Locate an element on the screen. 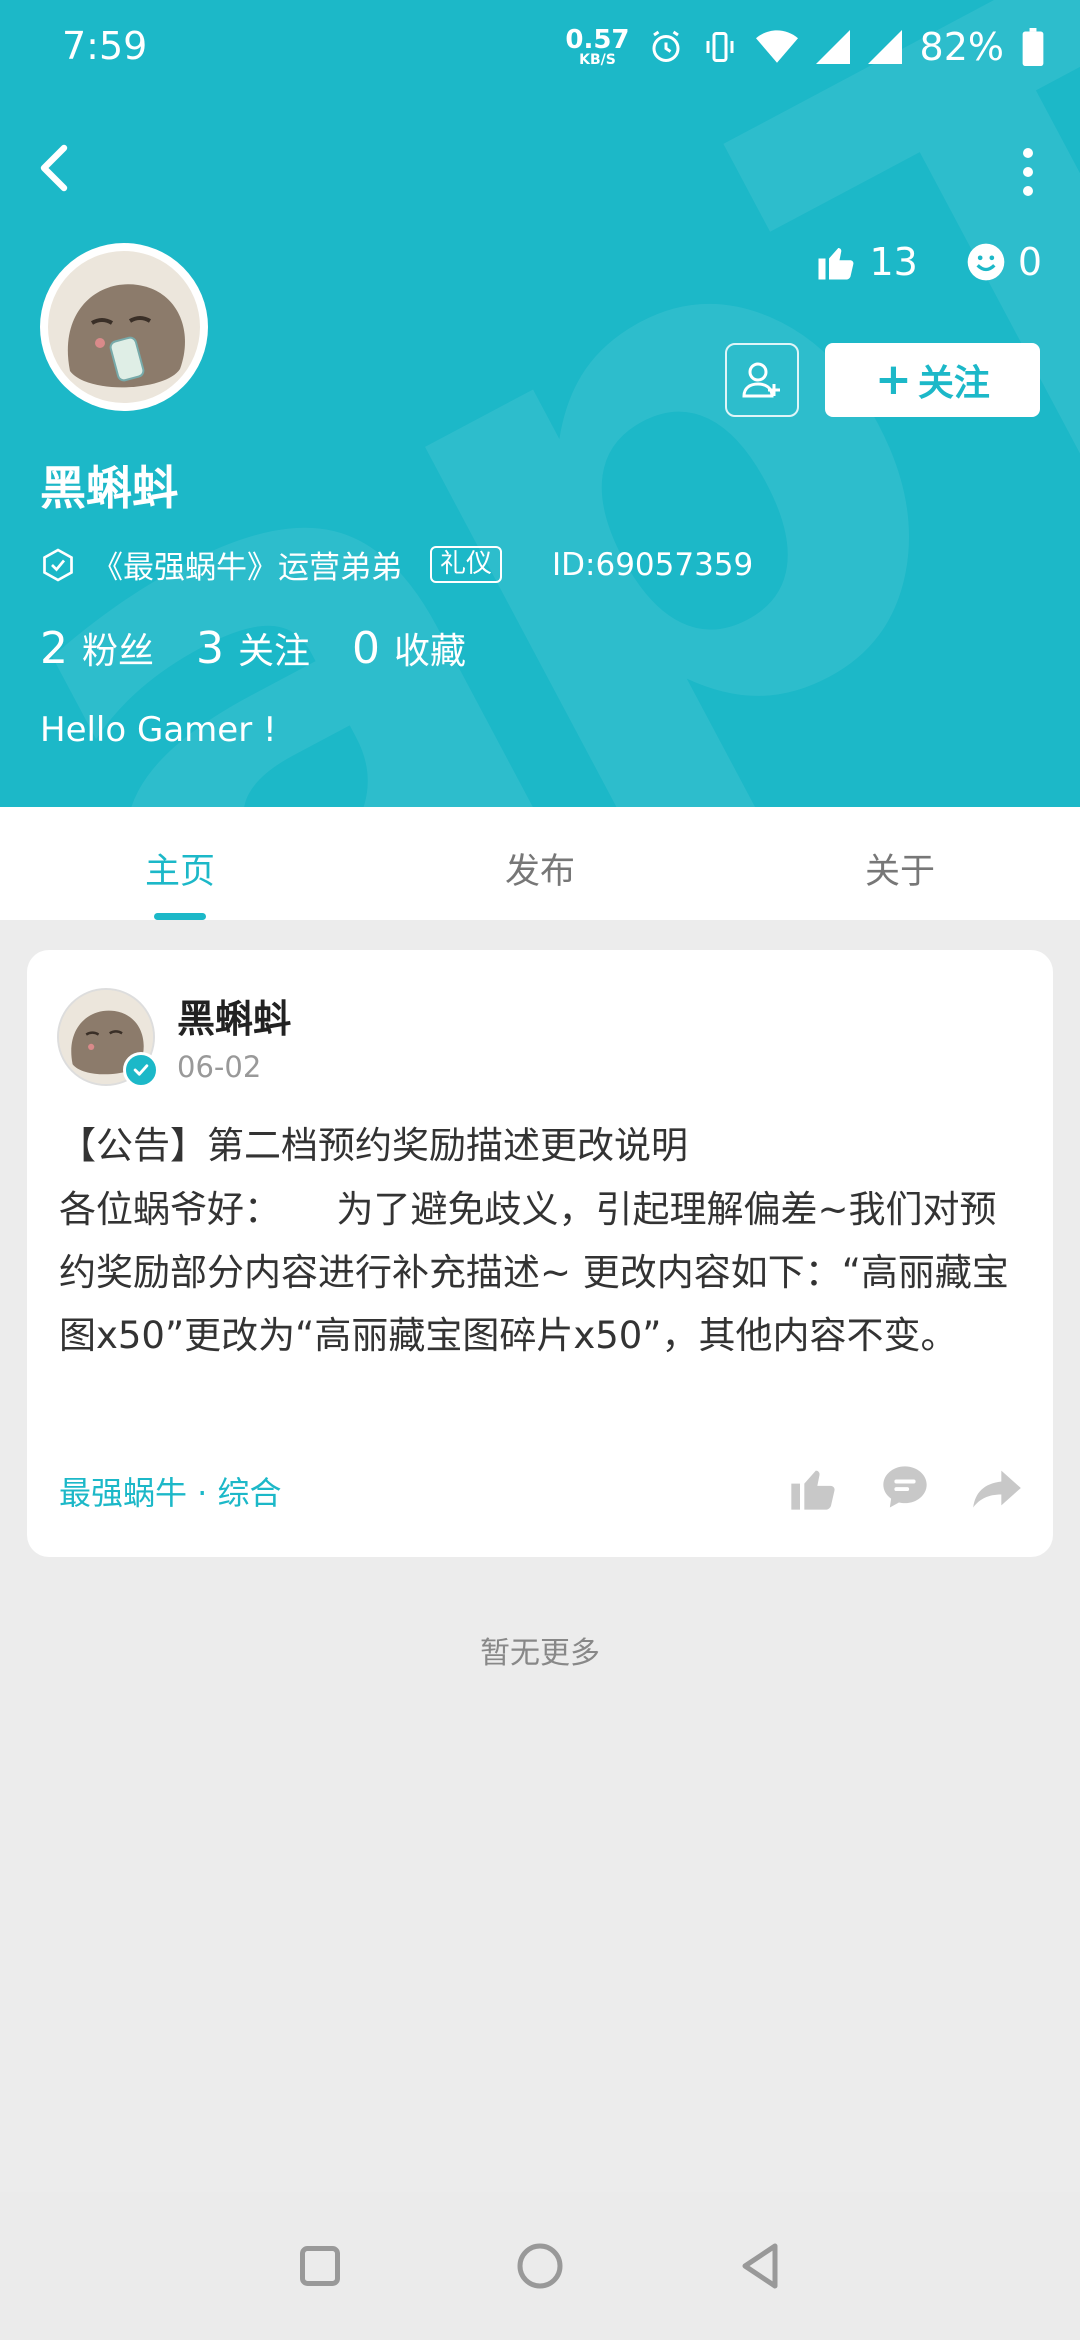 This screenshot has width=1080, height=2340. share-icon is located at coordinates (997, 1488).